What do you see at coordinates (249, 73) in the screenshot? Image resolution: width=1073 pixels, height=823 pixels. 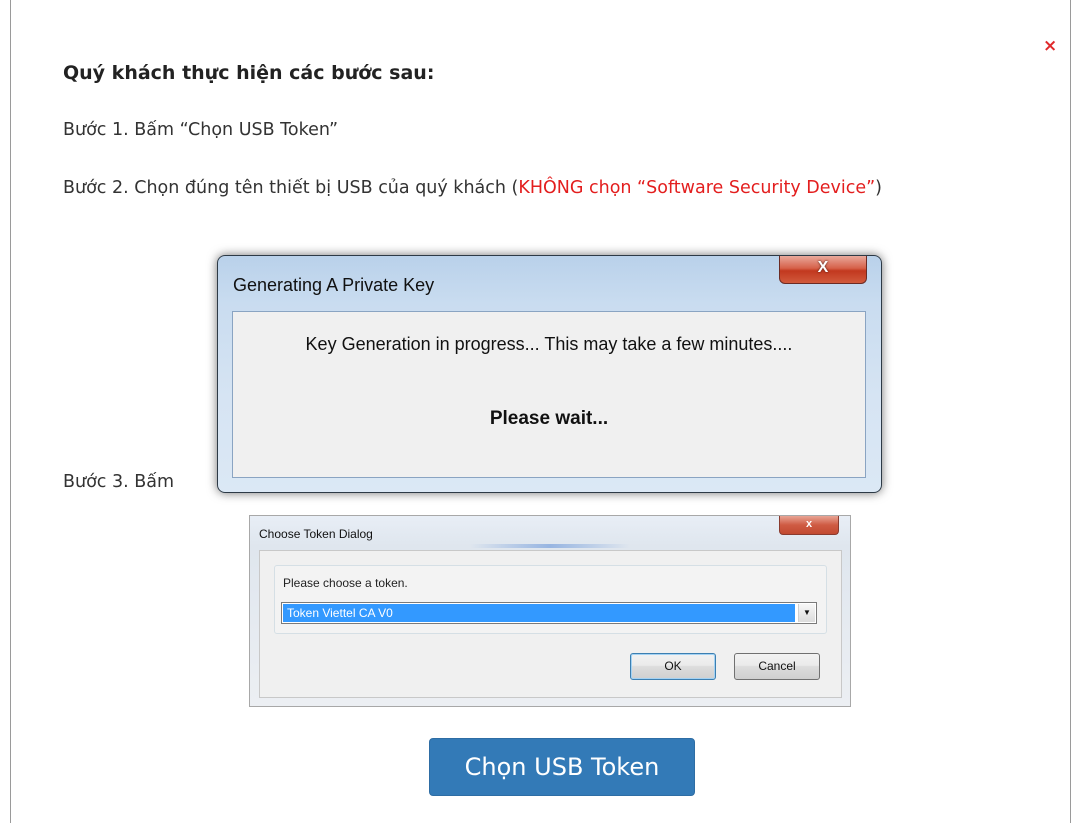 I see `modal-heading: Quý khách thực hiện các bước sau:` at bounding box center [249, 73].